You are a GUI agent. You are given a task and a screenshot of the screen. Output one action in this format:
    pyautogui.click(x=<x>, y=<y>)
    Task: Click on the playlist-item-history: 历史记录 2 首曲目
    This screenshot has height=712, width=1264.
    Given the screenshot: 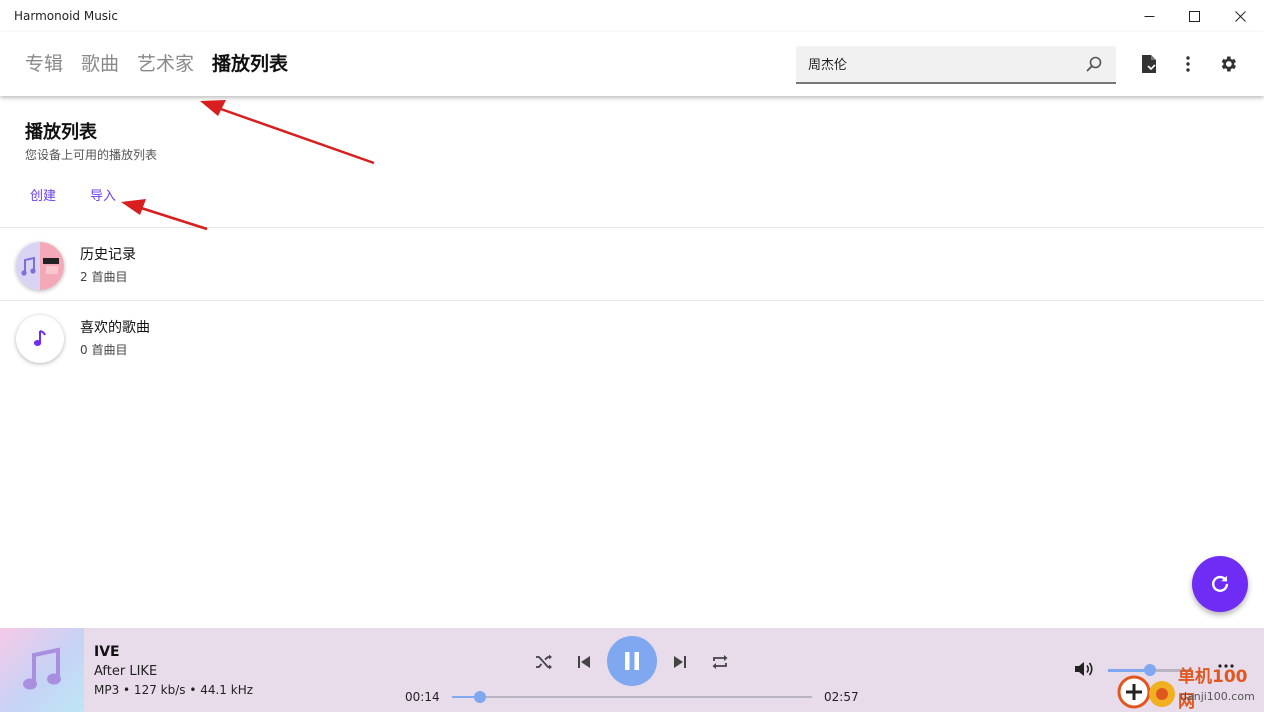 What is the action you would take?
    pyautogui.click(x=632, y=264)
    